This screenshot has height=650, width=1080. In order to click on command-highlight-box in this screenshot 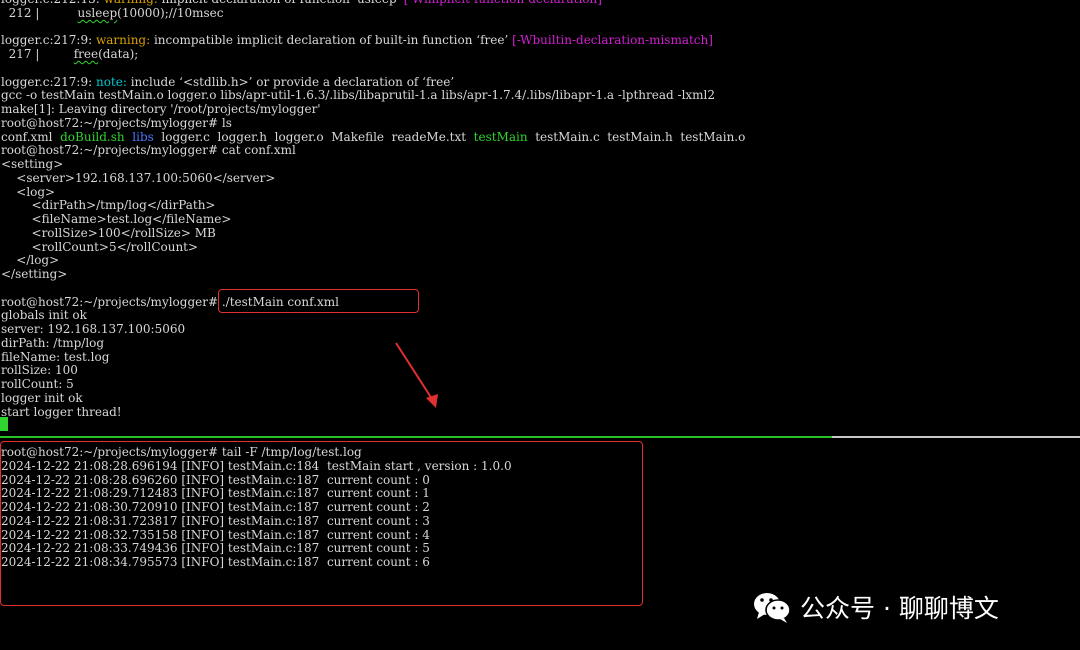, I will do `click(318, 301)`.